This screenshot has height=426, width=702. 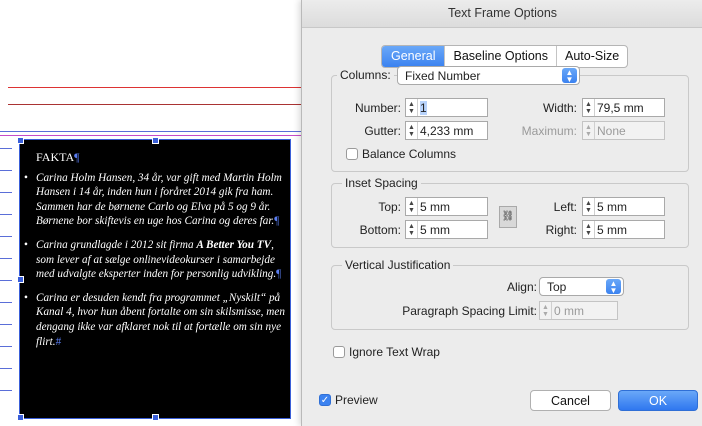 I want to click on number-field: ▲ ▼ 1, so click(x=446, y=107).